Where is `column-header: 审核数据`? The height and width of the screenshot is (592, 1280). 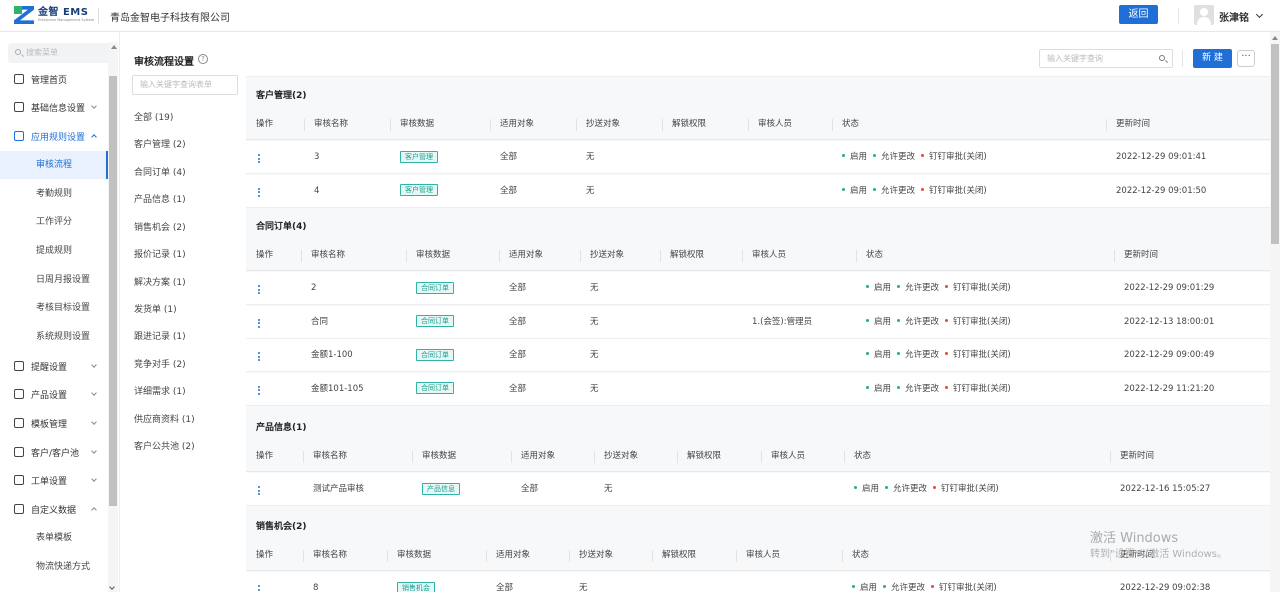
column-header: 审核数据 is located at coordinates (414, 555).